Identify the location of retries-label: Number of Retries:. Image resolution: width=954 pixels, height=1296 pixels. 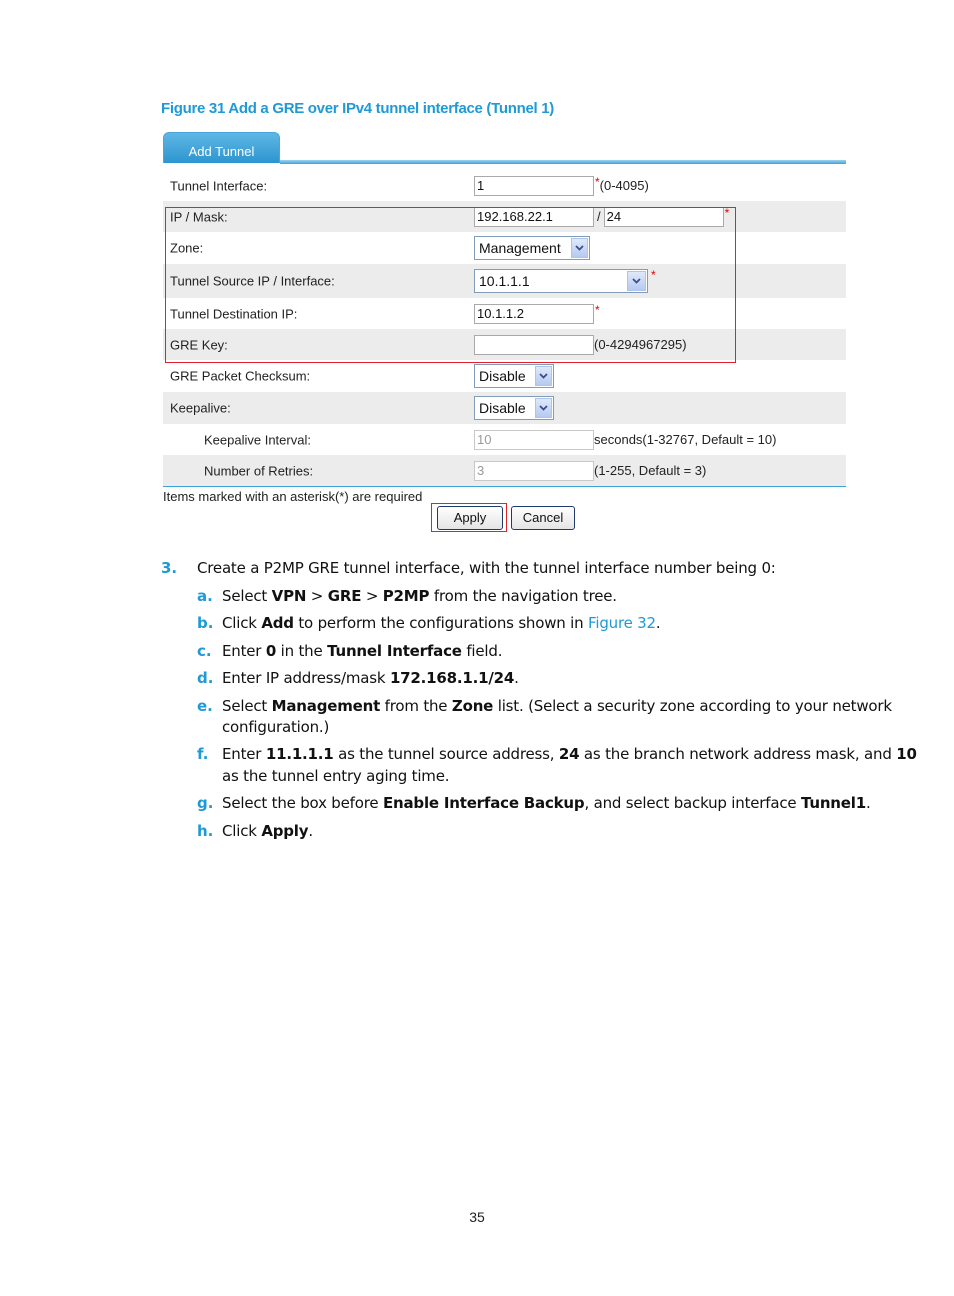
(259, 470).